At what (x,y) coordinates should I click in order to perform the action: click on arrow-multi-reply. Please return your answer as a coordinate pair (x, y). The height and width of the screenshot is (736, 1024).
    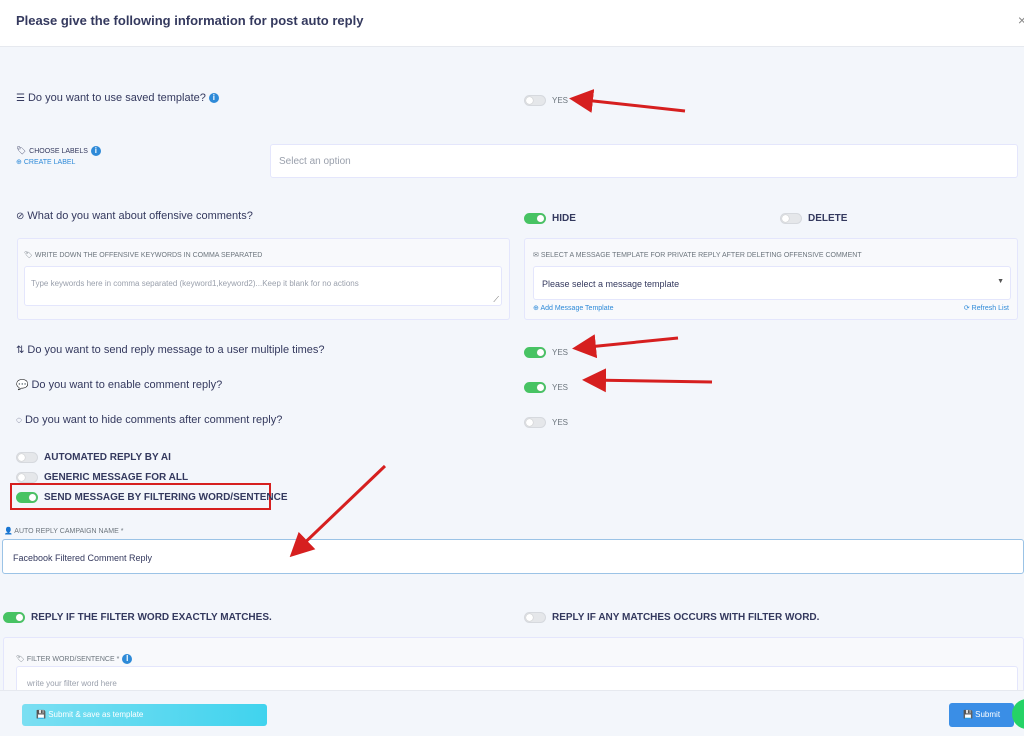
    Looking at the image, I should click on (625, 346).